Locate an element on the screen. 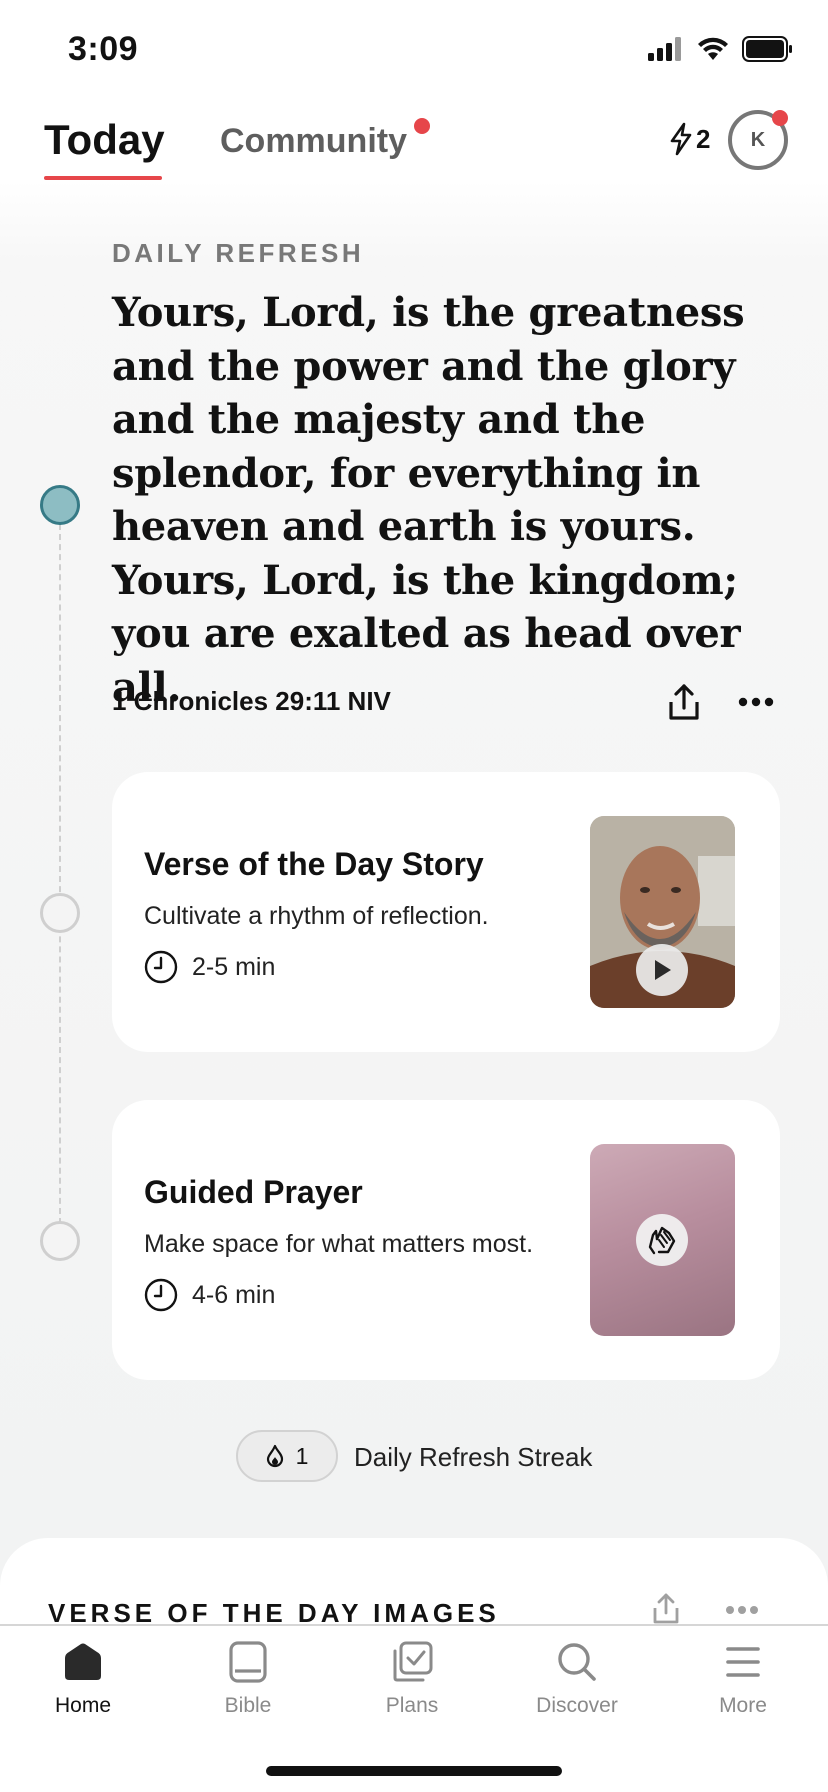 Image resolution: width=828 pixels, height=1792 pixels. tab-plans-label: Plans is located at coordinates (412, 1705).